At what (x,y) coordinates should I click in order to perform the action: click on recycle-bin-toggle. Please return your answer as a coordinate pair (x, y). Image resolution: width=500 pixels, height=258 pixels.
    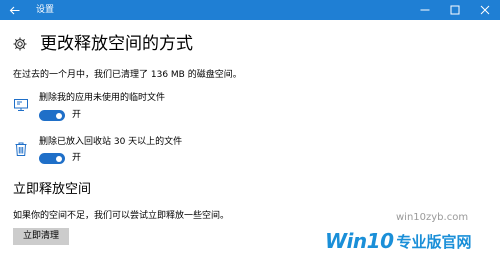
    Looking at the image, I should click on (52, 158).